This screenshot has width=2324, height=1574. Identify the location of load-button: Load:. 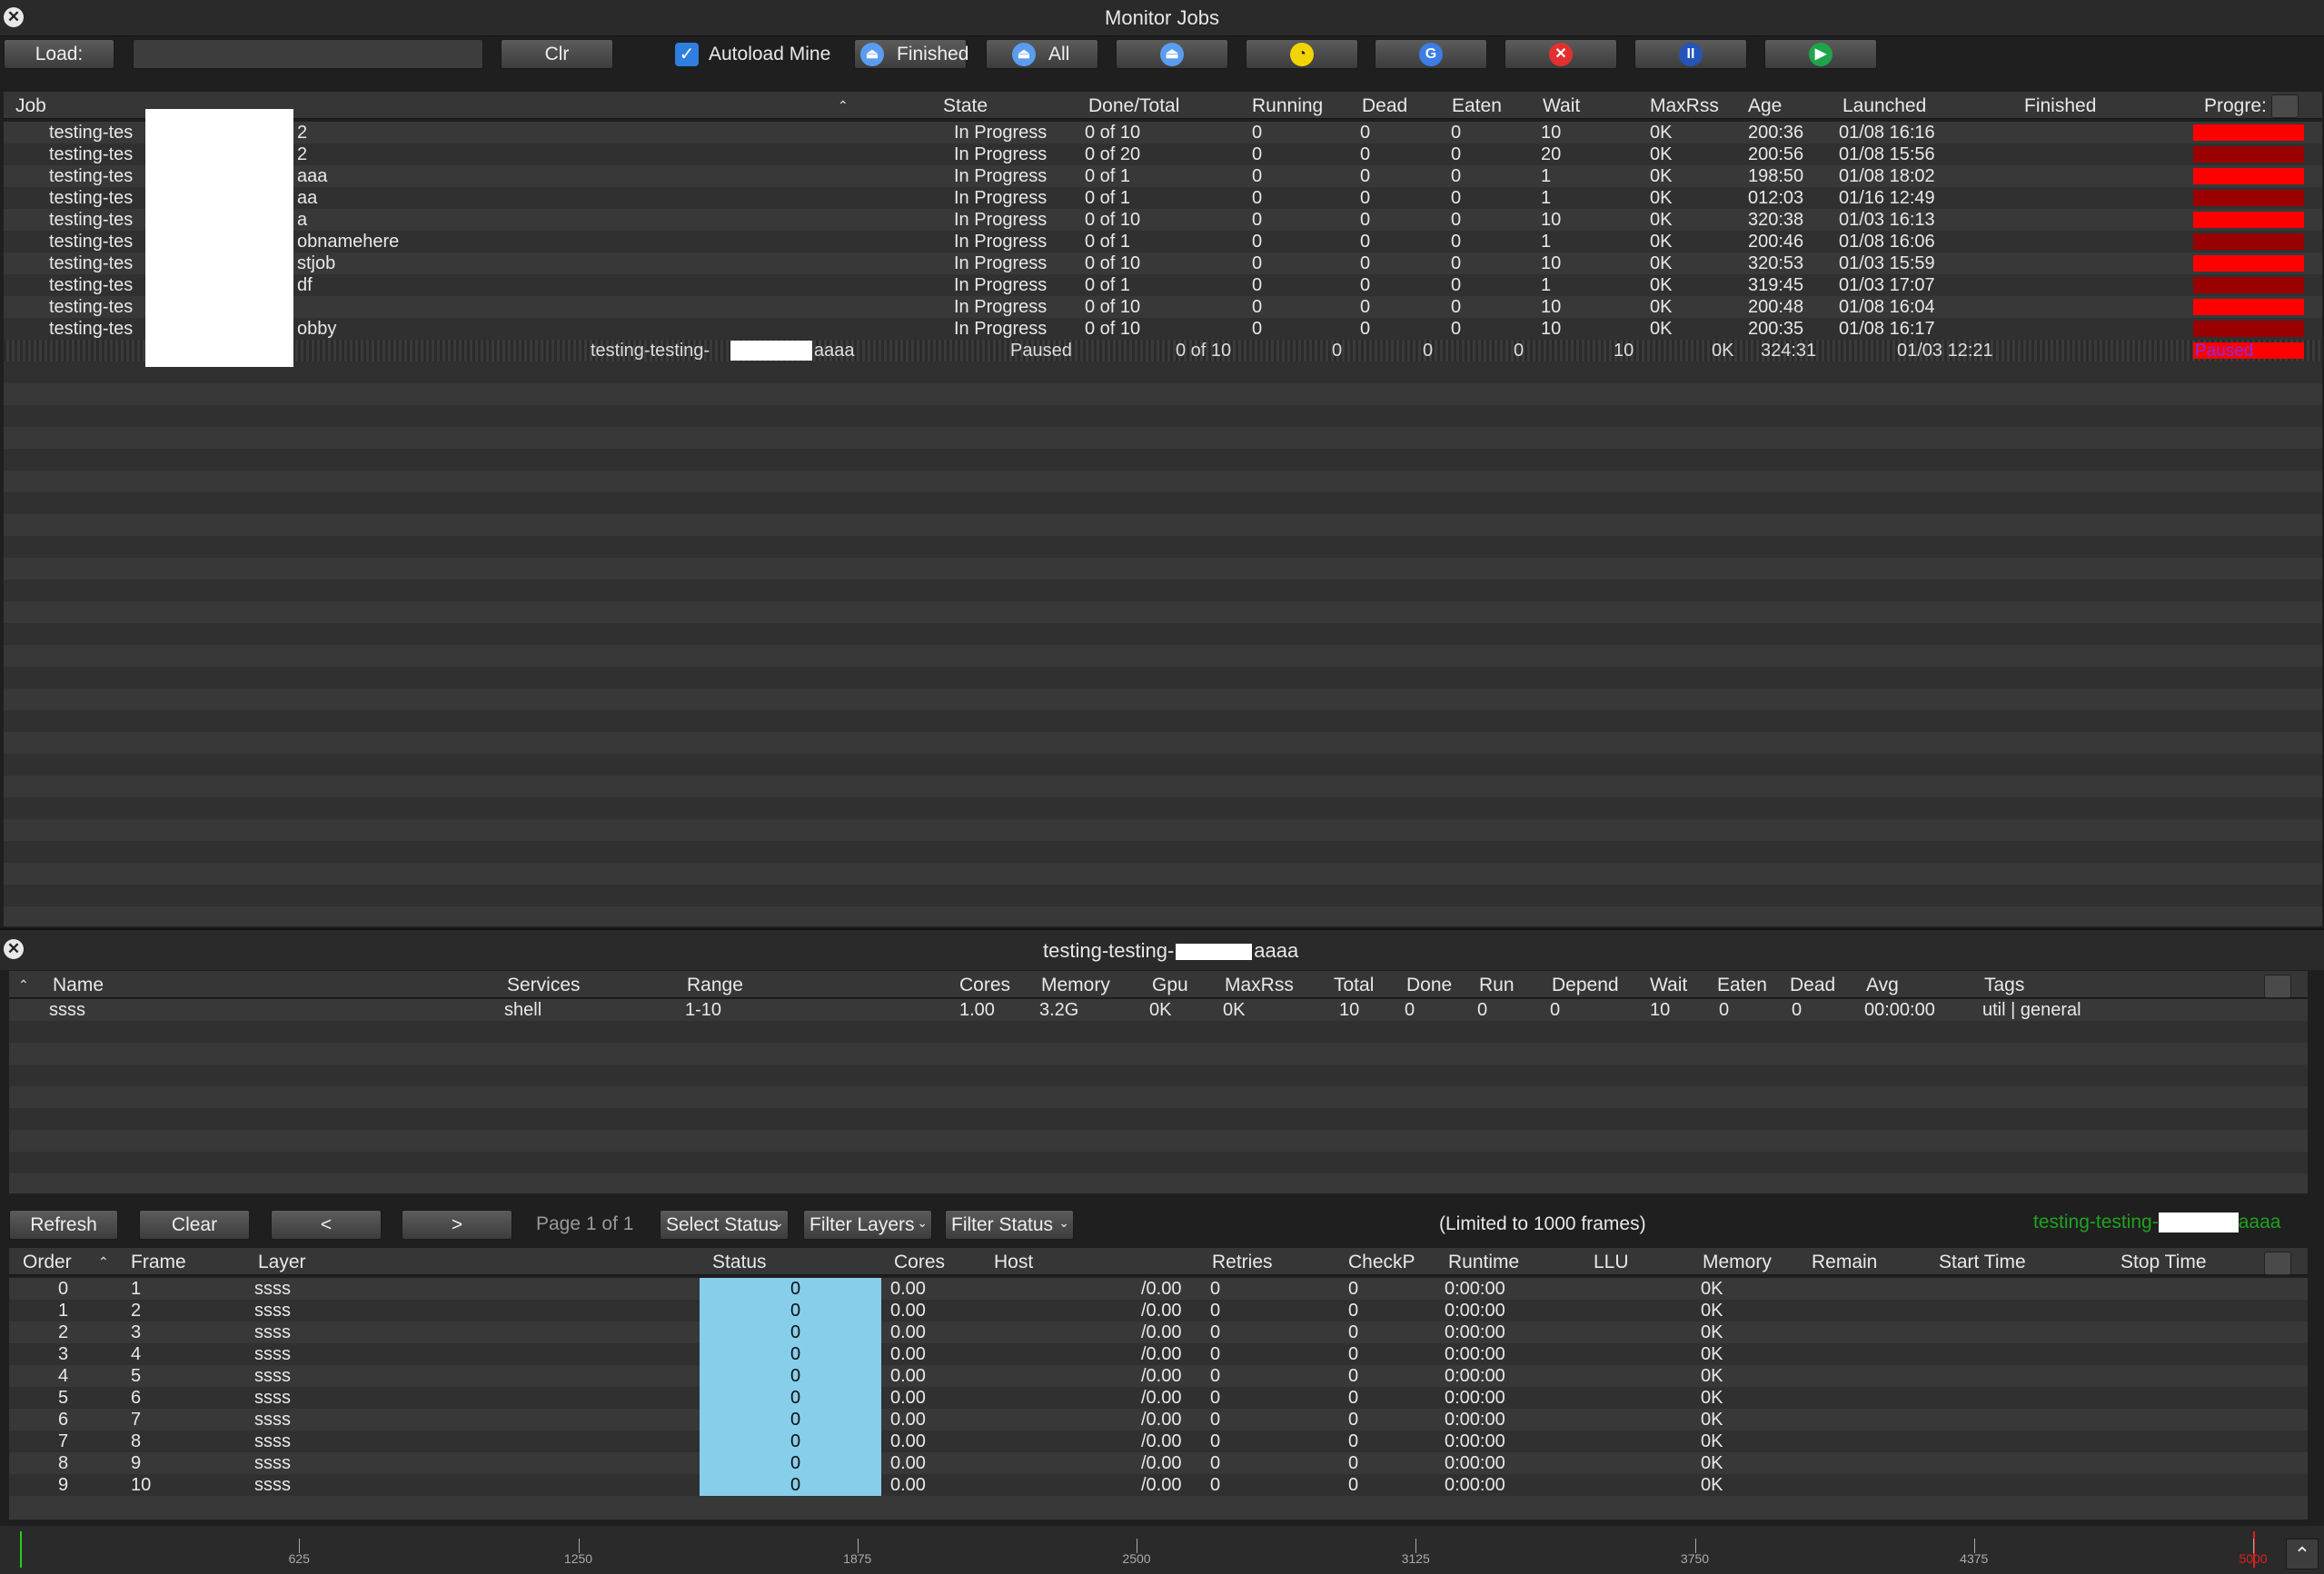
(59, 54).